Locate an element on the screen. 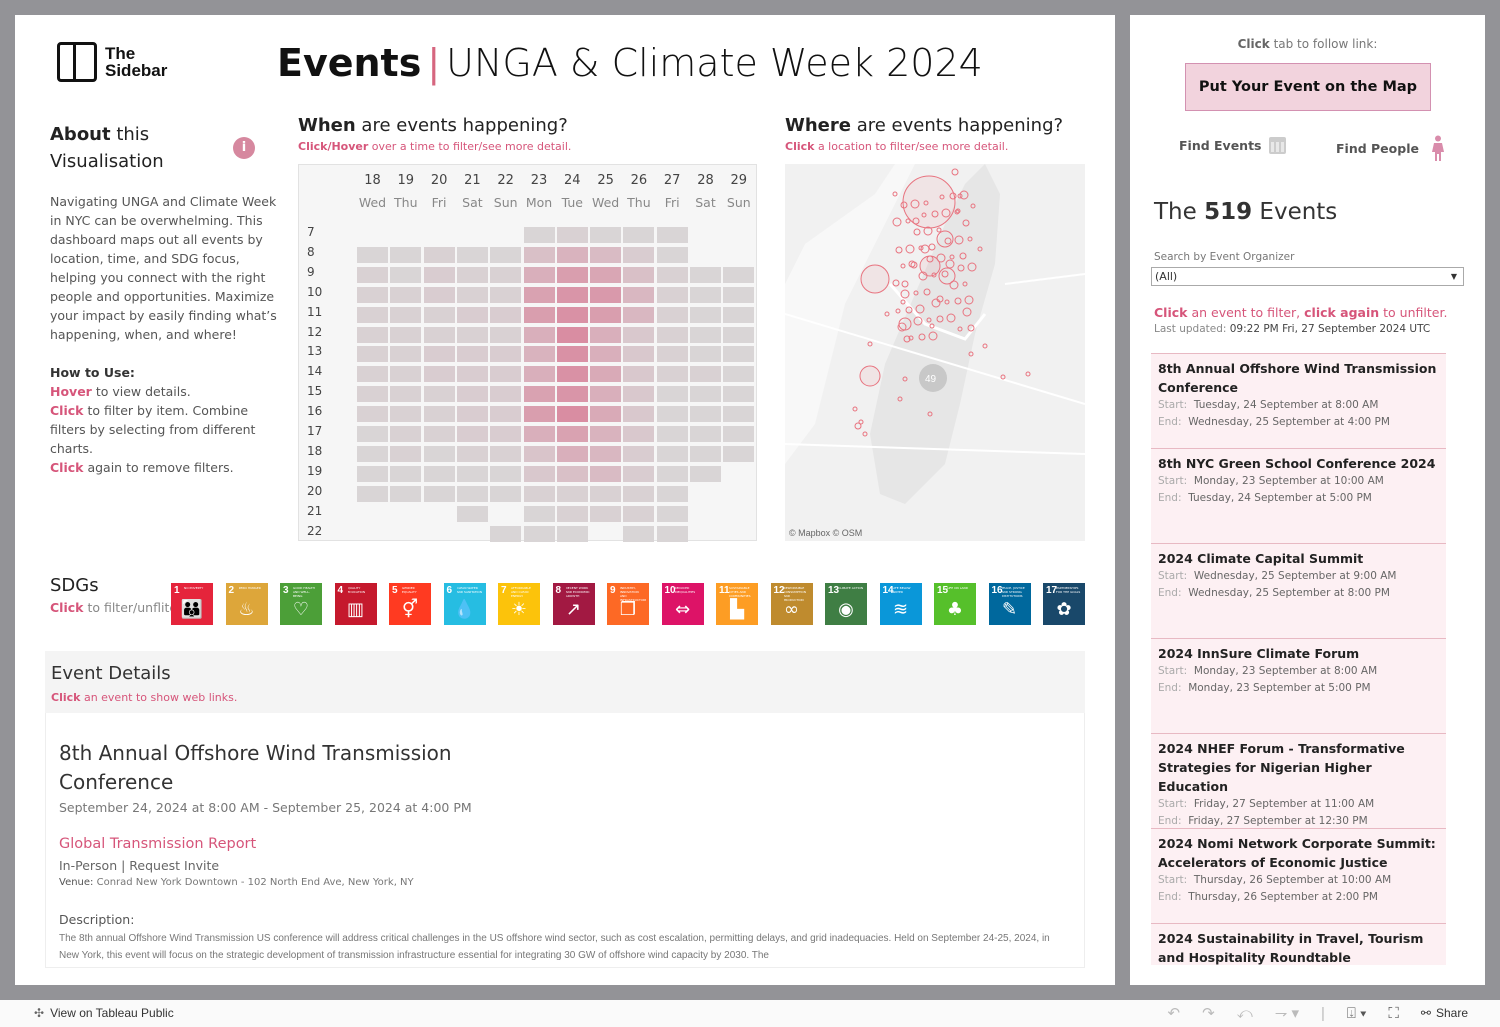  sdg-tile-13: 13 CLIMATE ACTION ◉ is located at coordinates (846, 604).